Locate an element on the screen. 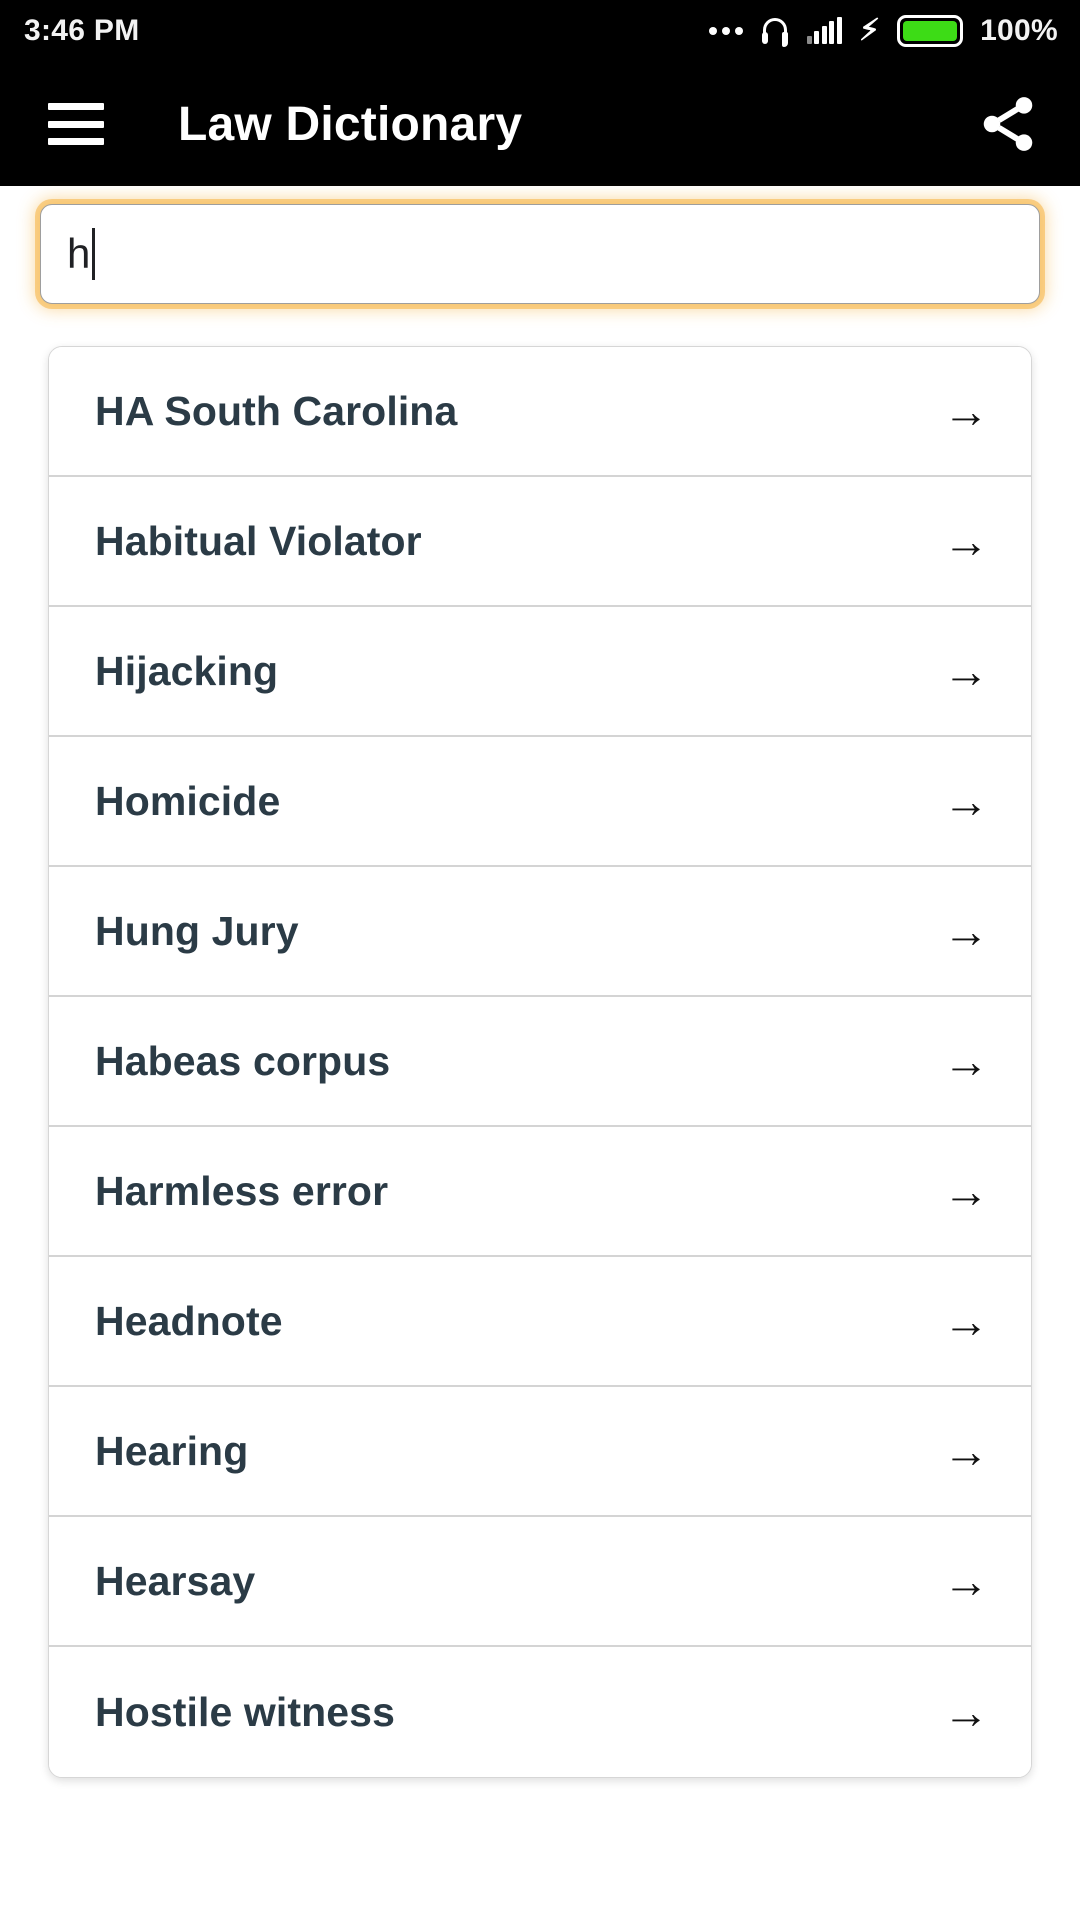 The height and width of the screenshot is (1920, 1080). list-item: Hostile witness → is located at coordinates (540, 1712).